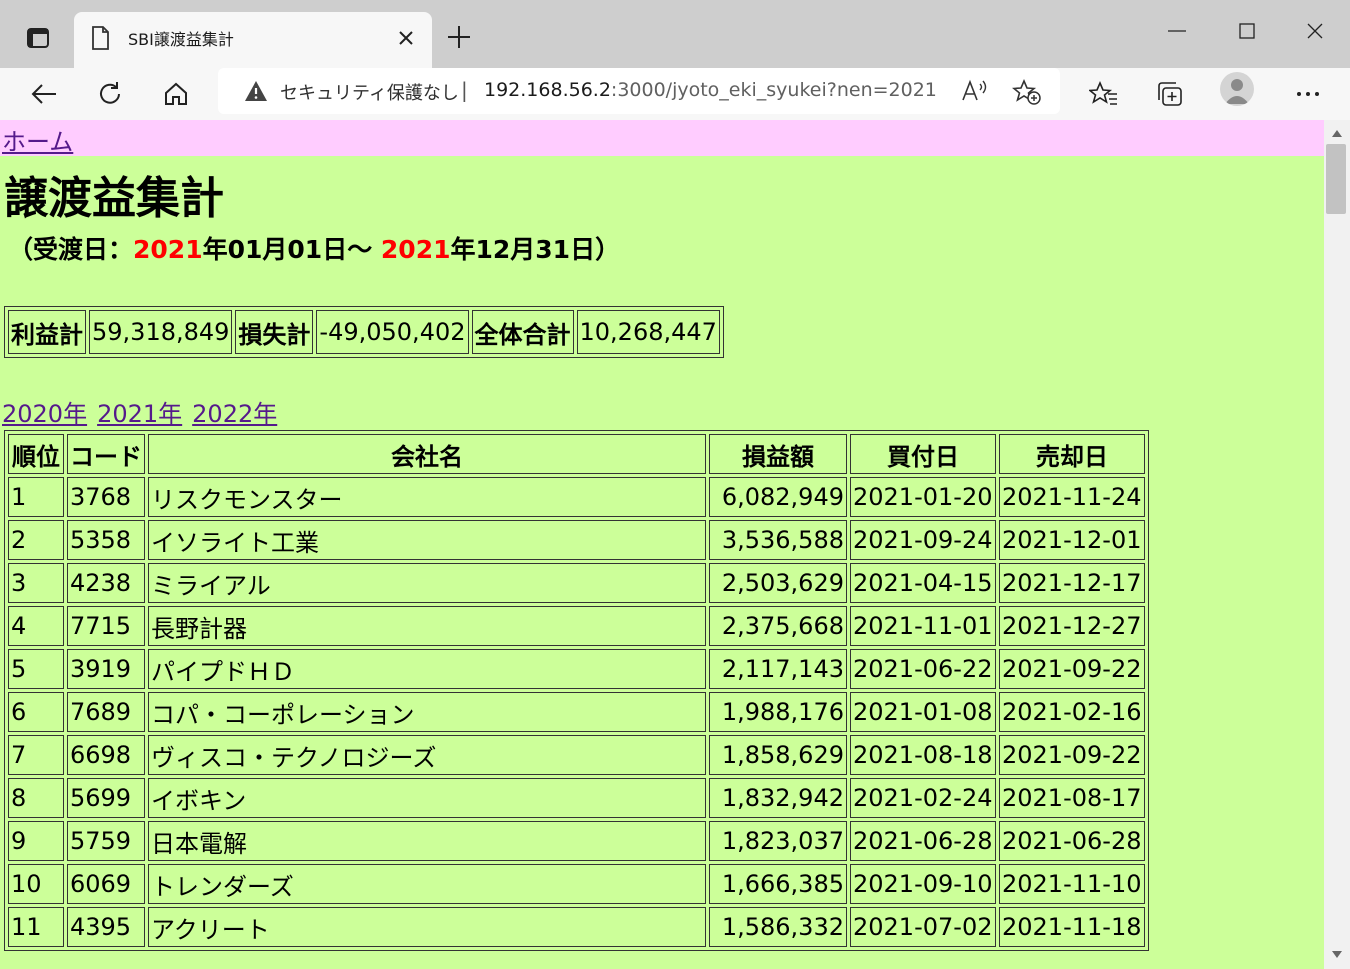  What do you see at coordinates (406, 38) in the screenshot?
I see `close-tab-icon` at bounding box center [406, 38].